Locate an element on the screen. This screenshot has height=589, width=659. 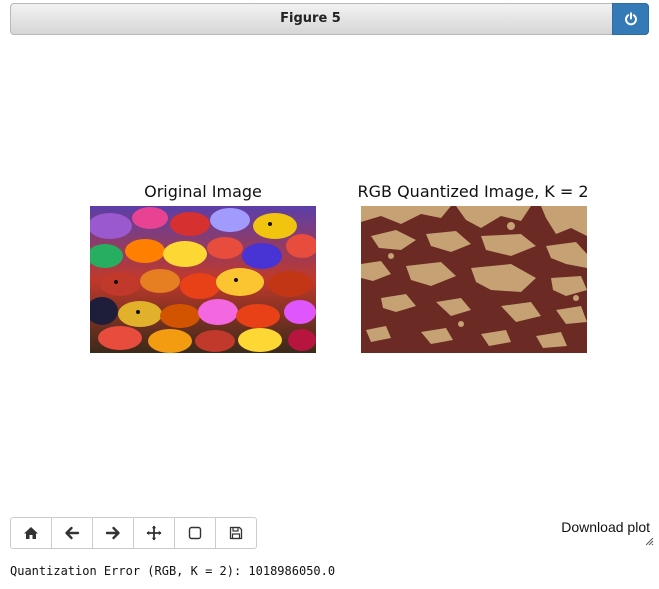
power-button is located at coordinates (630, 19).